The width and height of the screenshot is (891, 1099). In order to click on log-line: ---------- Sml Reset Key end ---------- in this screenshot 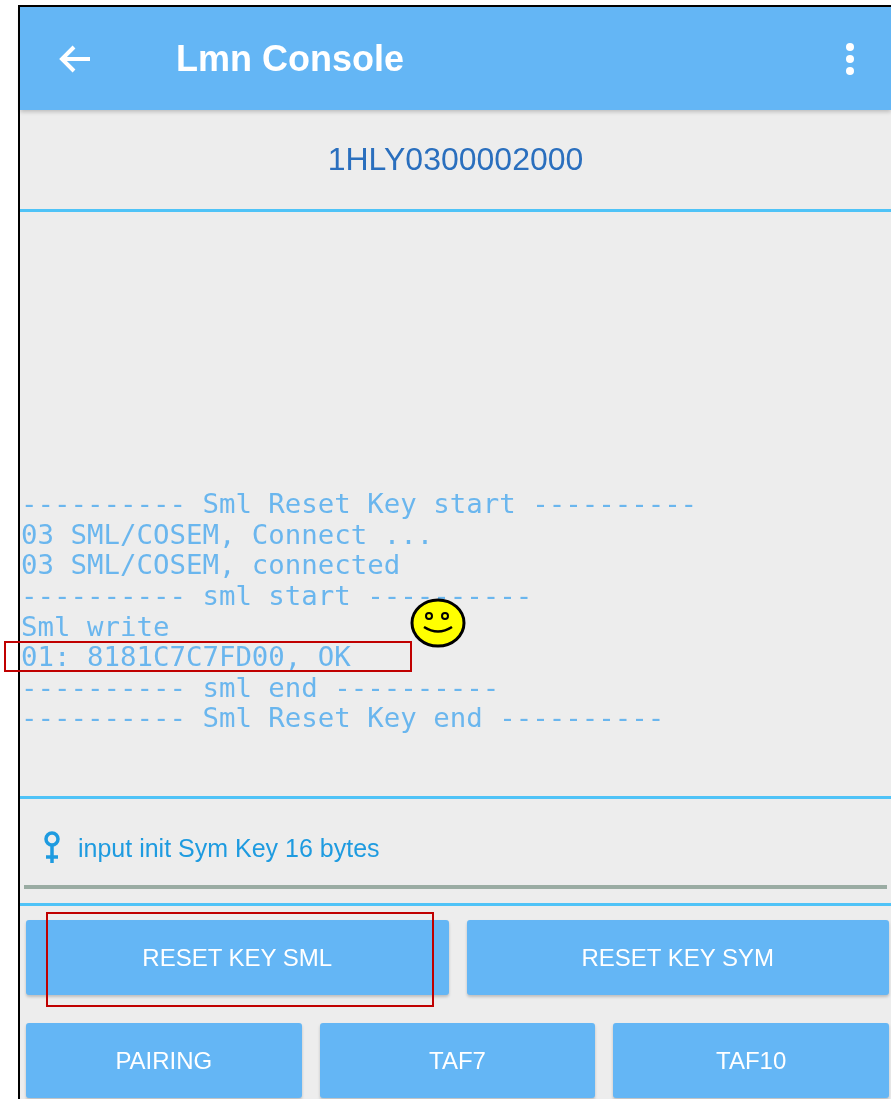, I will do `click(343, 718)`.